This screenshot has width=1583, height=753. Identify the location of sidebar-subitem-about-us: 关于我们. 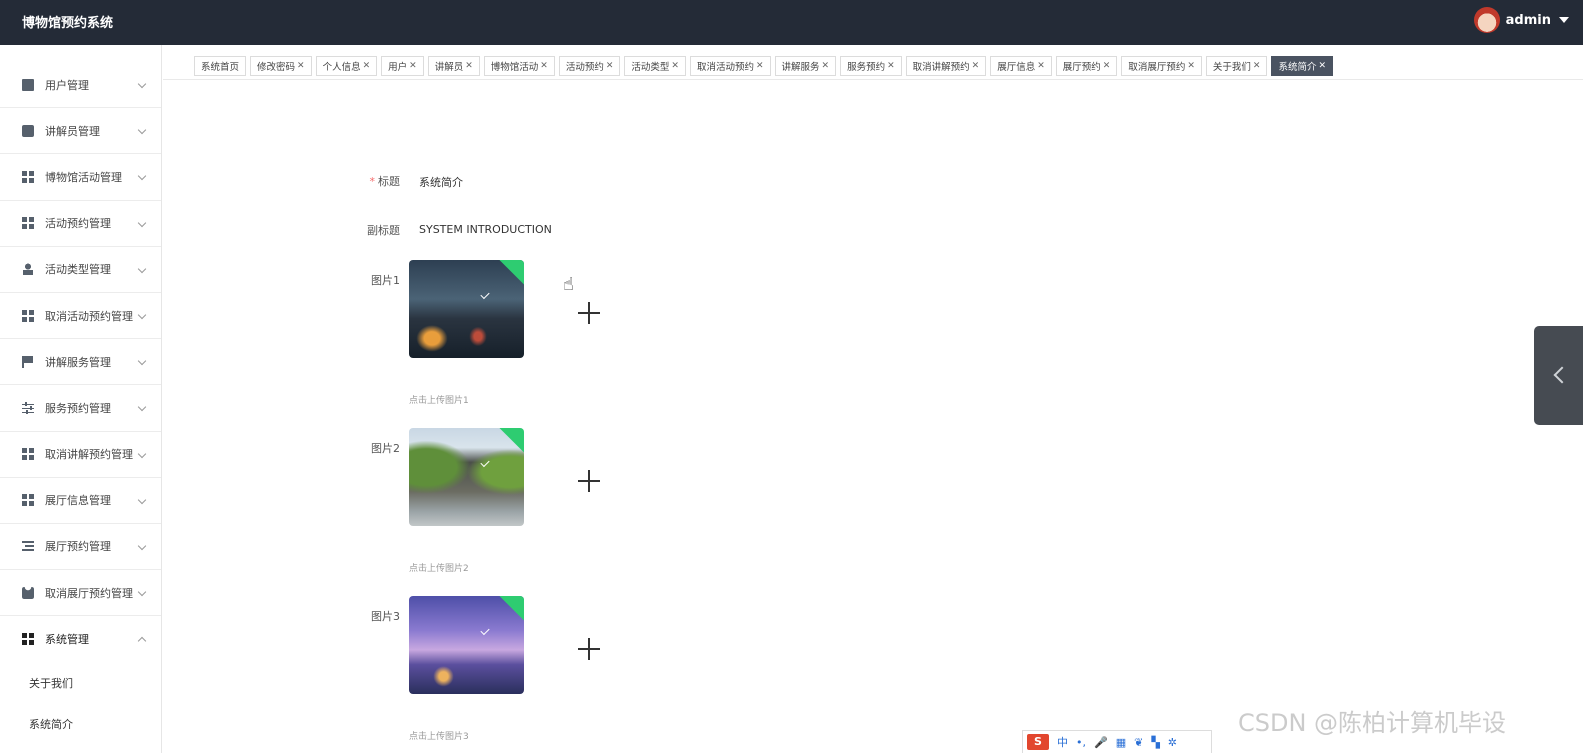
(80, 682).